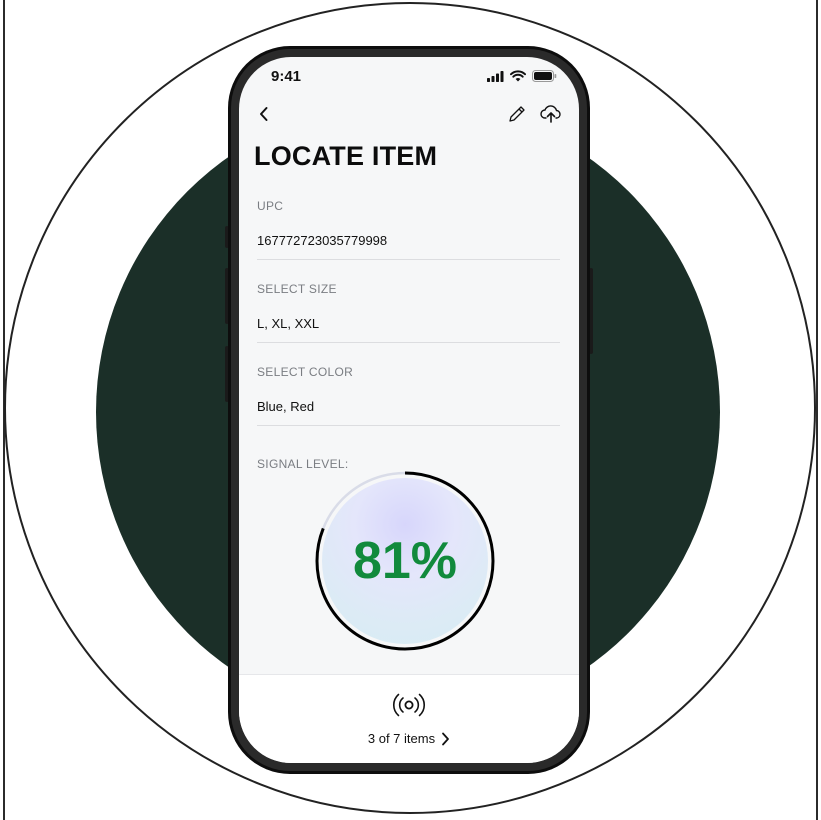  Describe the element at coordinates (408, 312) in the screenshot. I see `size-field: SELECT SIZE L, XL, XXL` at that location.